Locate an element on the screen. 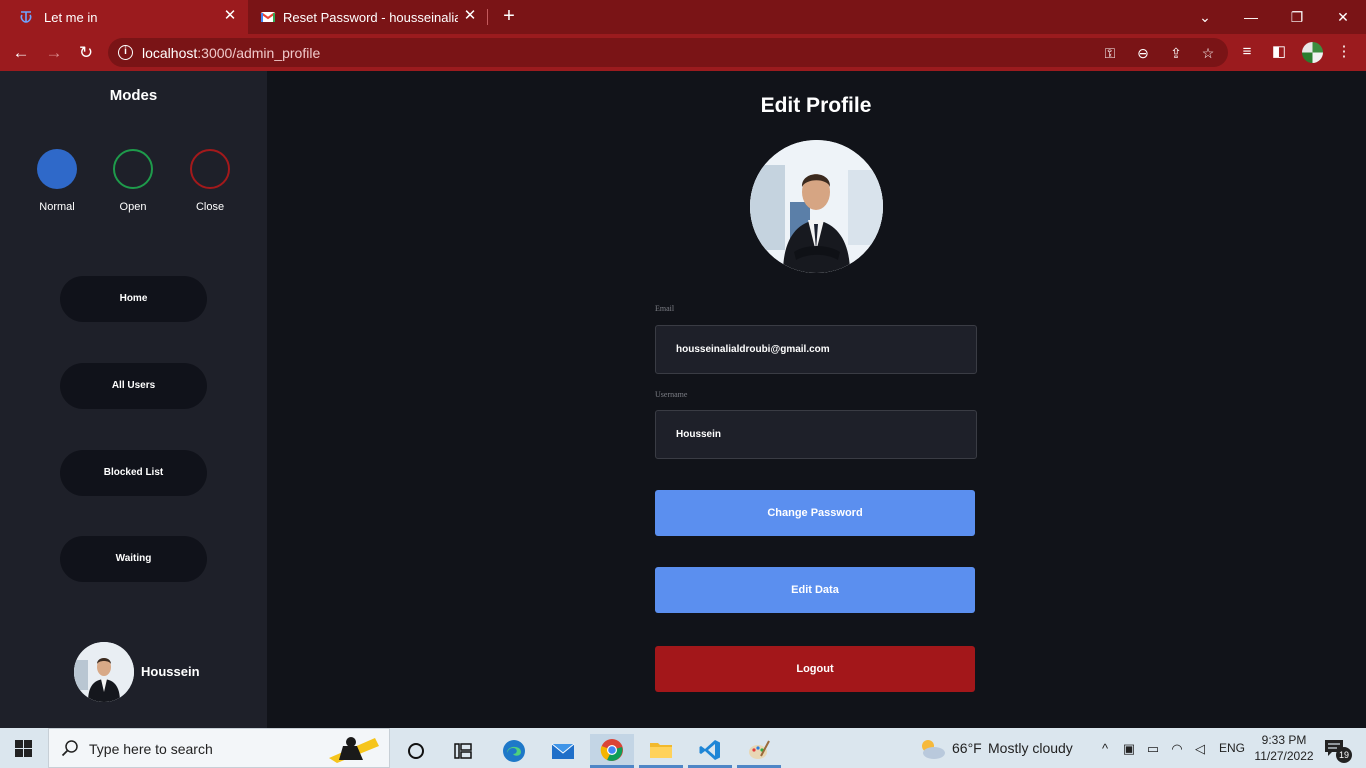 The image size is (1366, 768). email-field: housseinalialdroubi@gmail.com is located at coordinates (816, 349).